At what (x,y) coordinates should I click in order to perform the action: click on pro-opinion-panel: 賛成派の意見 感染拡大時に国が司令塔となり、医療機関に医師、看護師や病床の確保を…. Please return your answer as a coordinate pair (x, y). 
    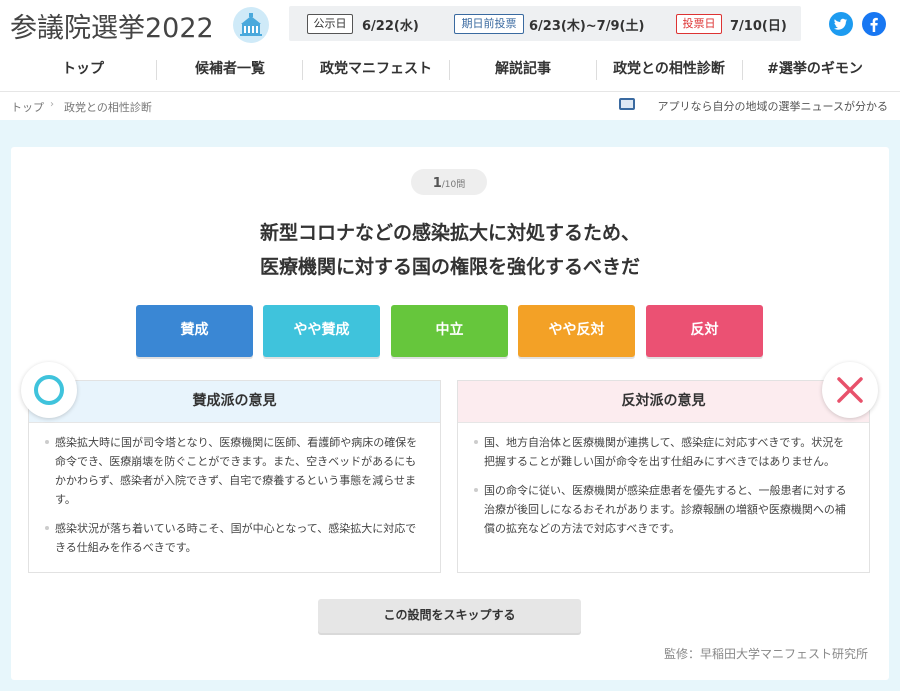
    Looking at the image, I should click on (234, 476).